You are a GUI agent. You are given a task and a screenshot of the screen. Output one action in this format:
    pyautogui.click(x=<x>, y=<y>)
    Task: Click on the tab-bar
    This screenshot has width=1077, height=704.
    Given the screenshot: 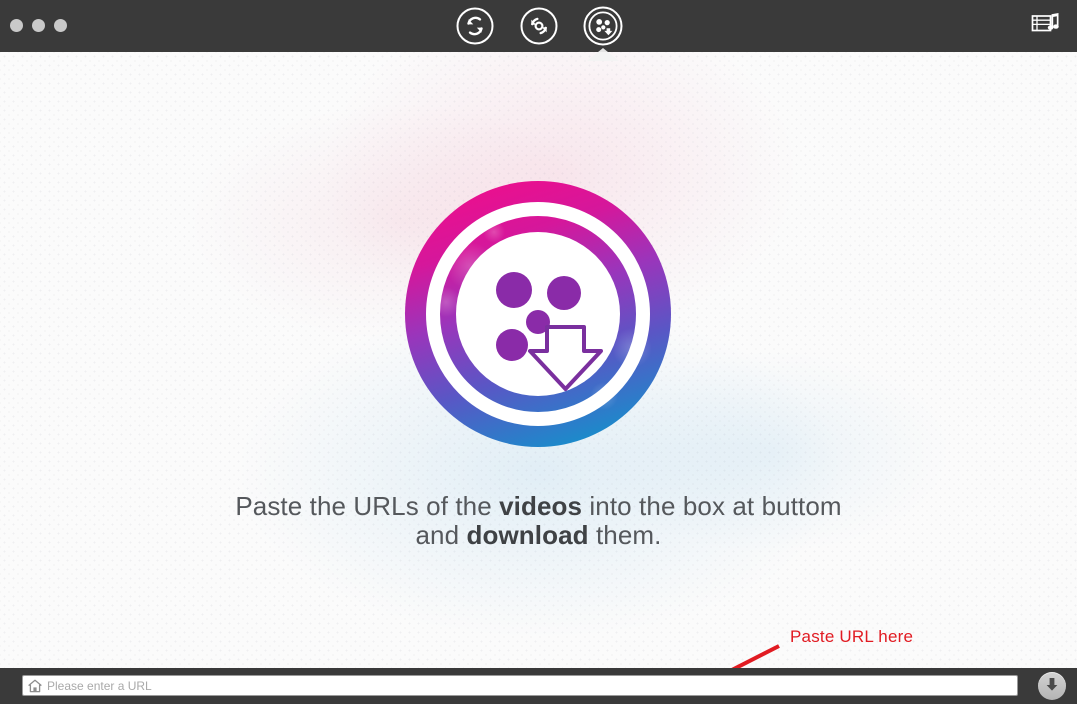 What is the action you would take?
    pyautogui.click(x=538, y=30)
    